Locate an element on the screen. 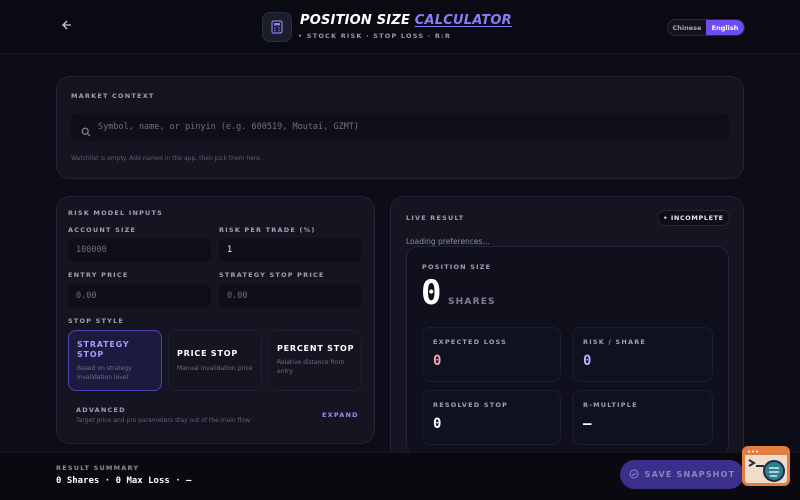 Image resolution: width=800 pixels, height=500 pixels. resolved-stop-box: RESOLVED STOP 0 is located at coordinates (491, 417).